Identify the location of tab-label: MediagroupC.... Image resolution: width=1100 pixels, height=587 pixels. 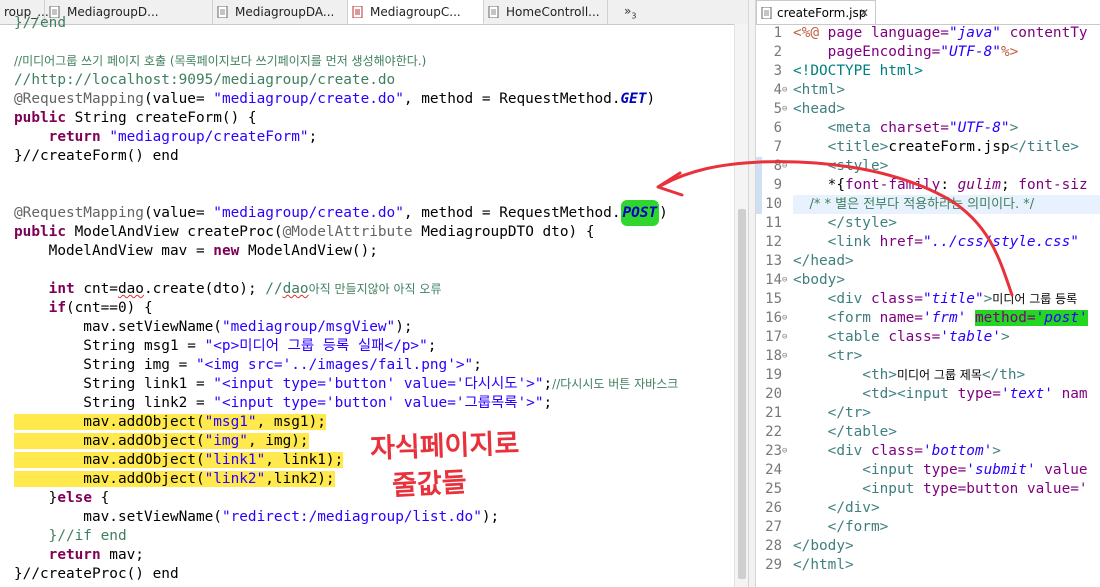
(415, 12).